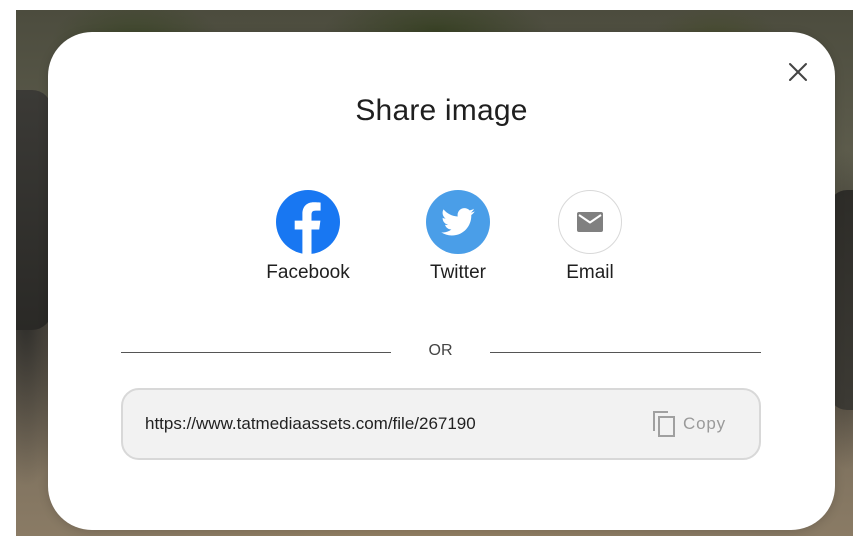 The width and height of the screenshot is (853, 536). I want to click on share-facebook-label: Facebook, so click(308, 272).